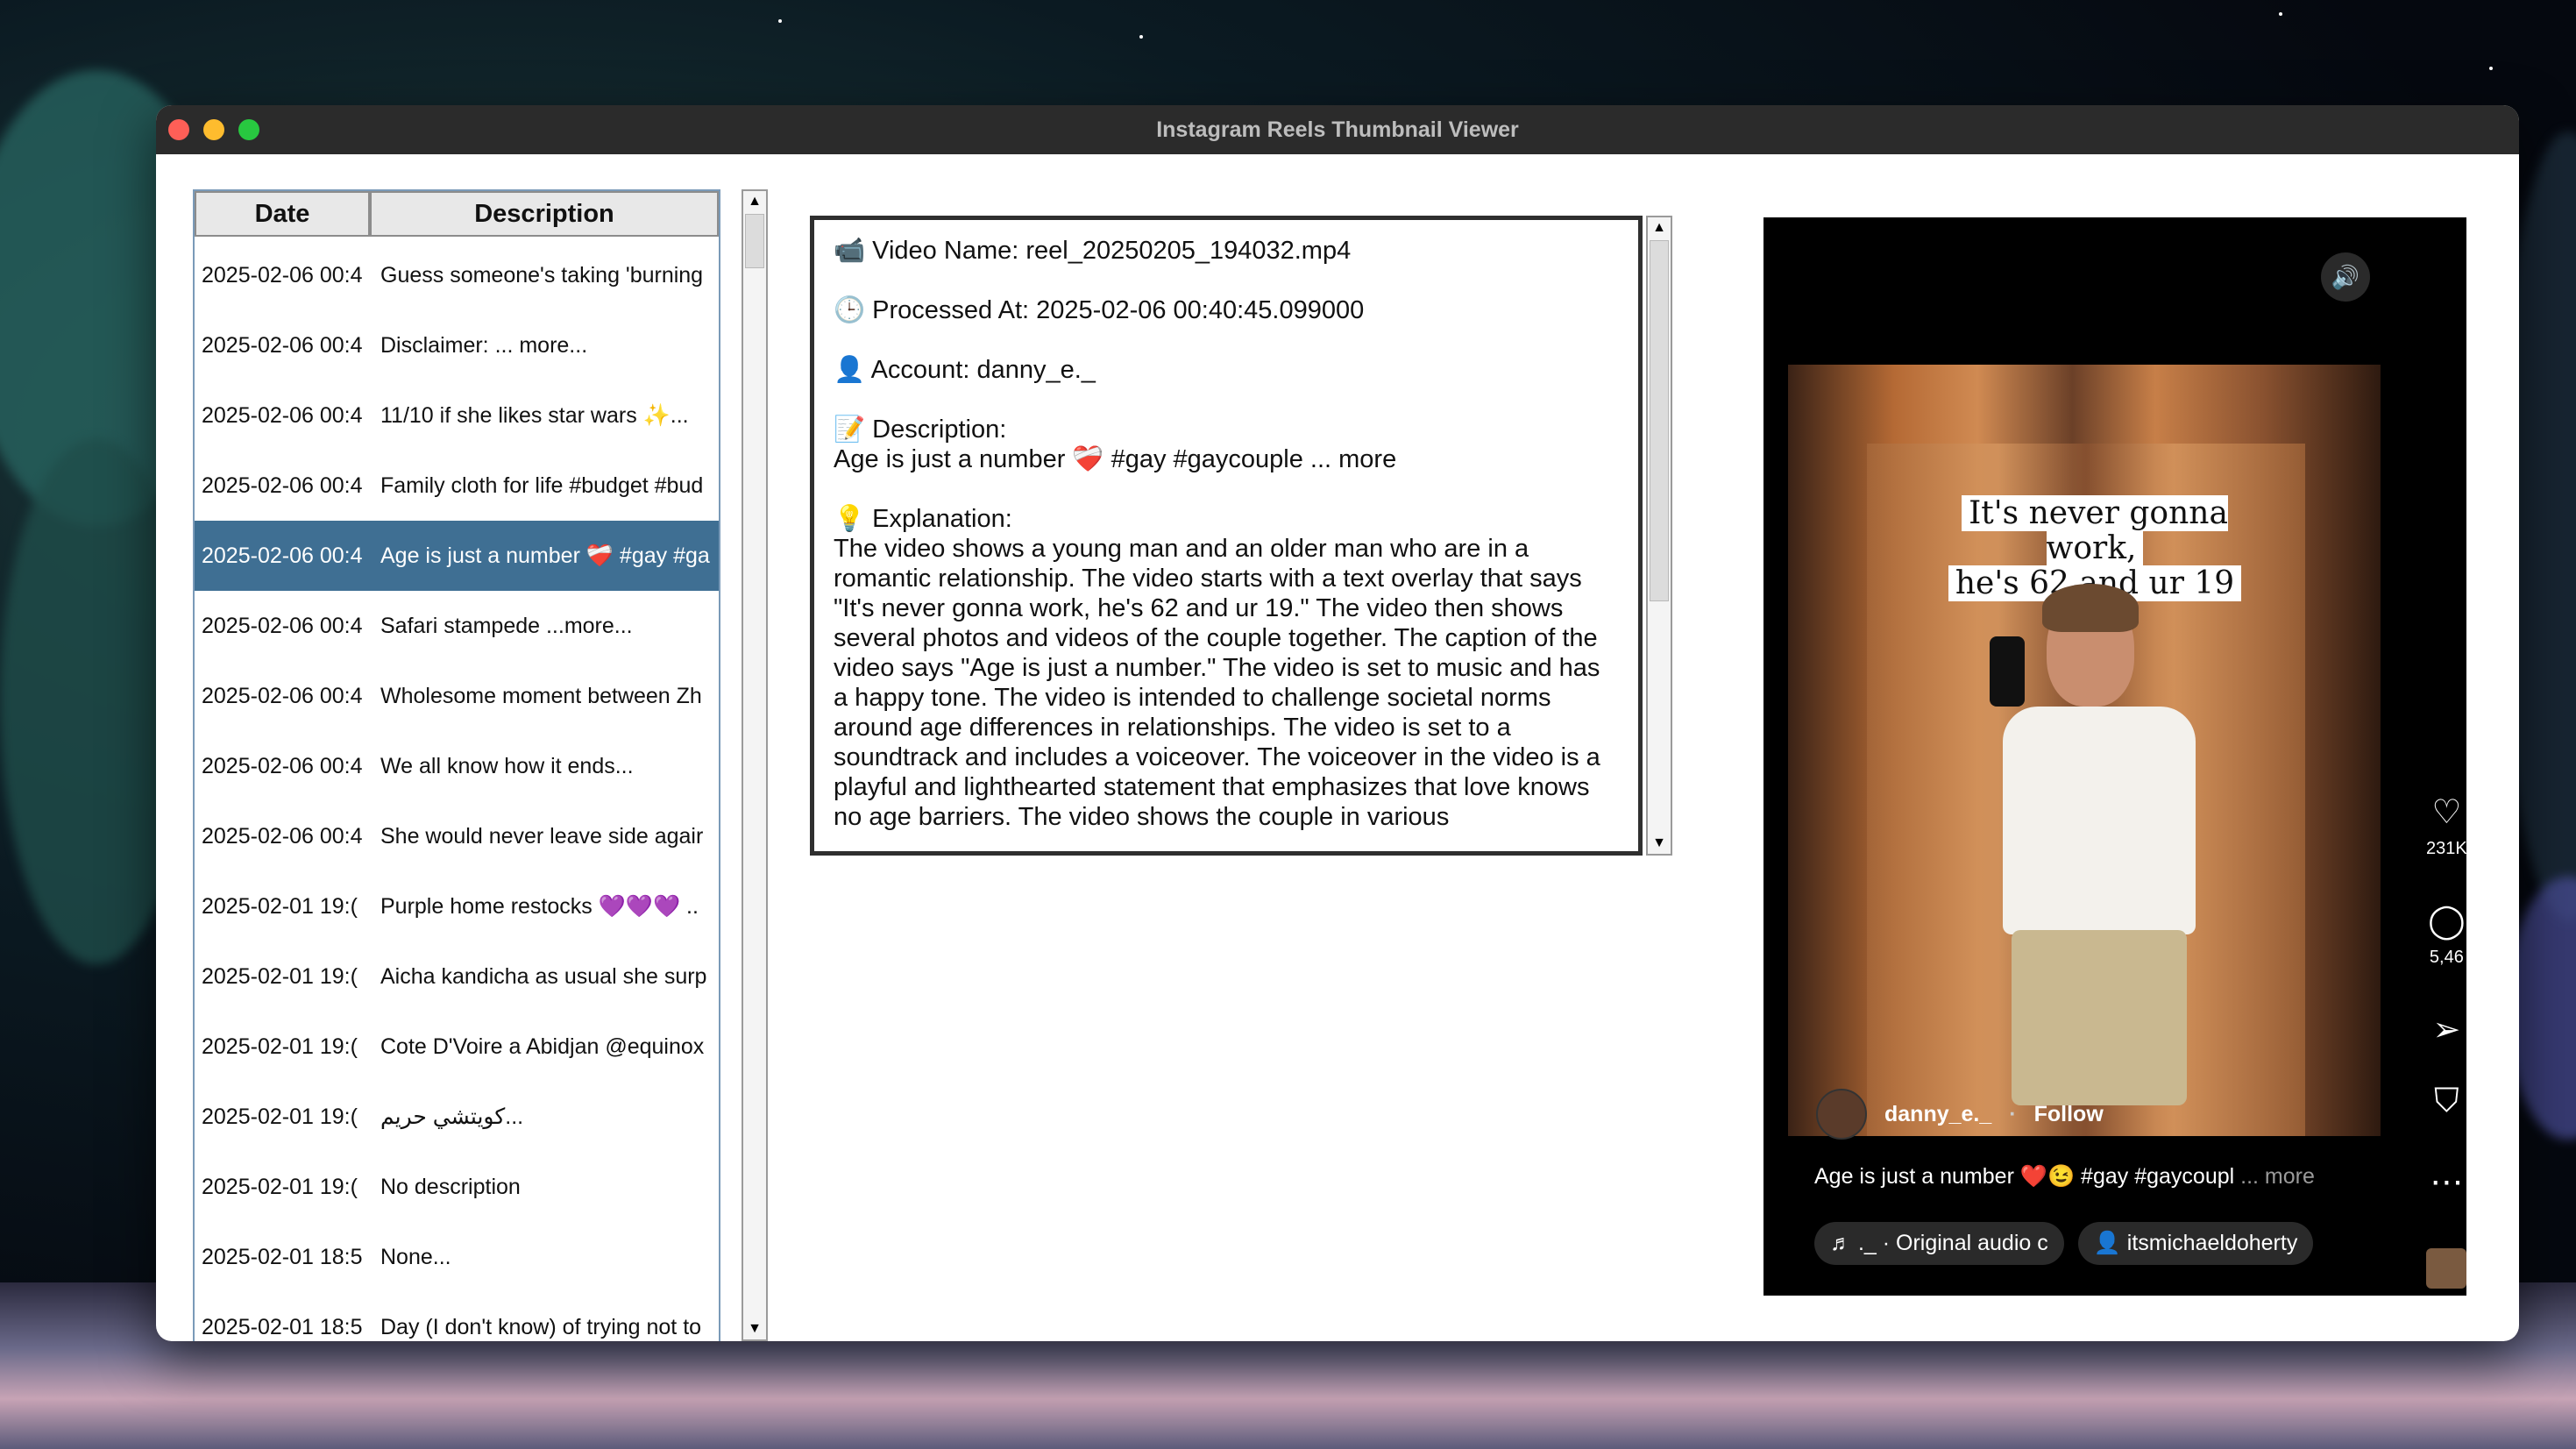 The image size is (2576, 1449). I want to click on caption-more-link: ... more, so click(2277, 1176).